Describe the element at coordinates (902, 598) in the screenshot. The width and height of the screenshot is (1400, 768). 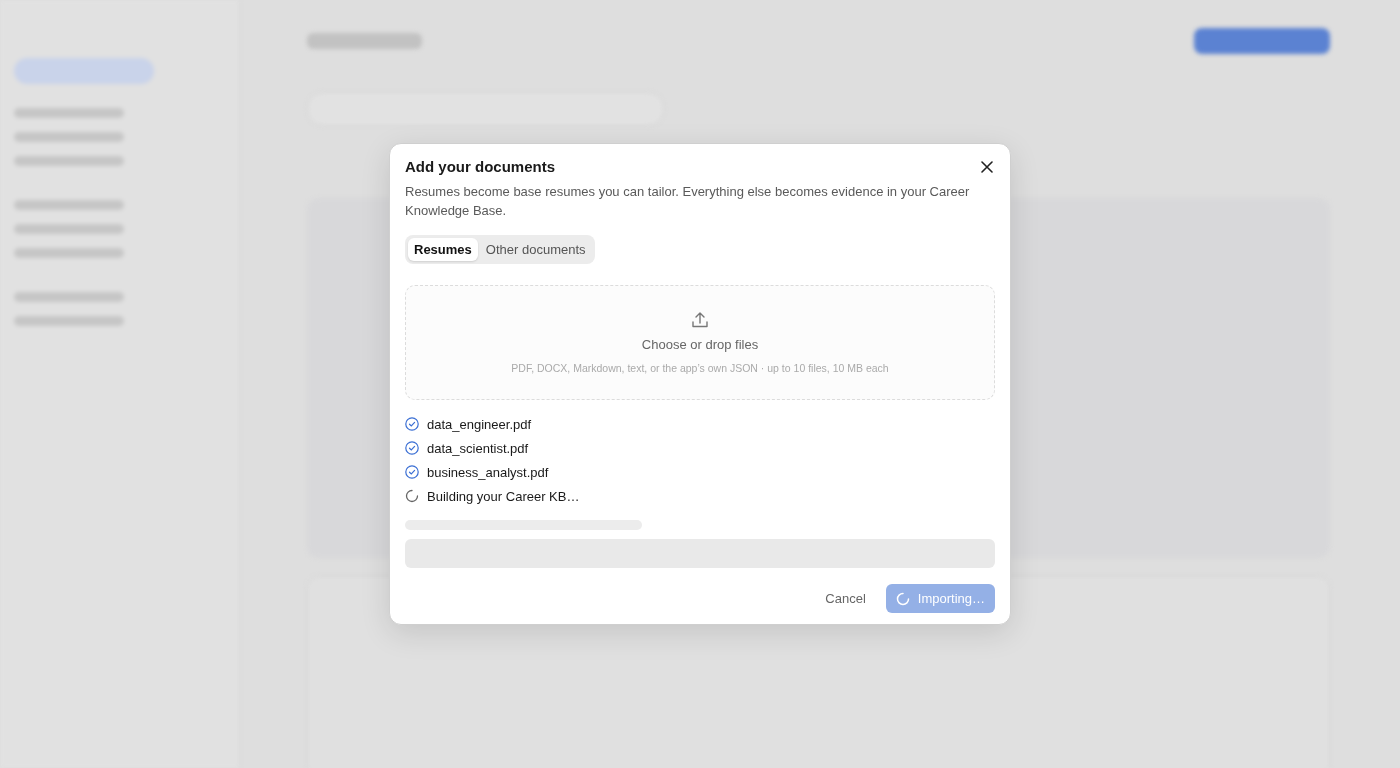
I see `spinner-icon` at that location.